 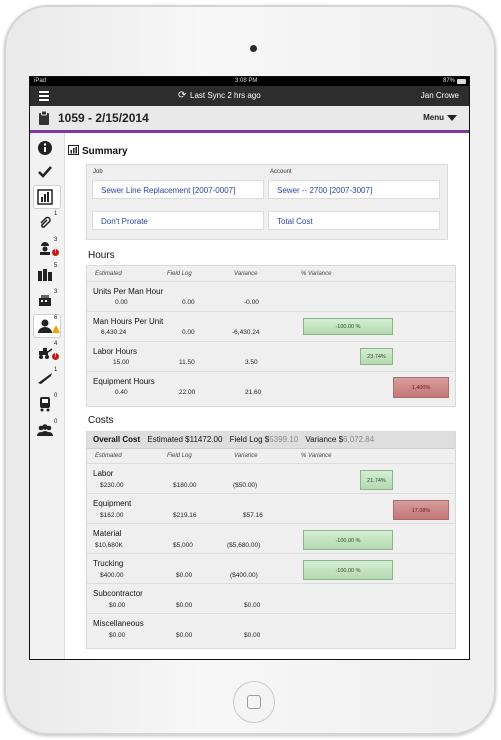 I want to click on variance-bar: 1,400%, so click(x=421, y=387).